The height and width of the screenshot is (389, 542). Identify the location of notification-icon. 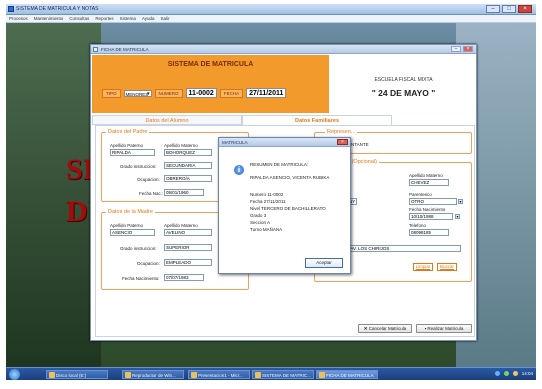
(515, 373).